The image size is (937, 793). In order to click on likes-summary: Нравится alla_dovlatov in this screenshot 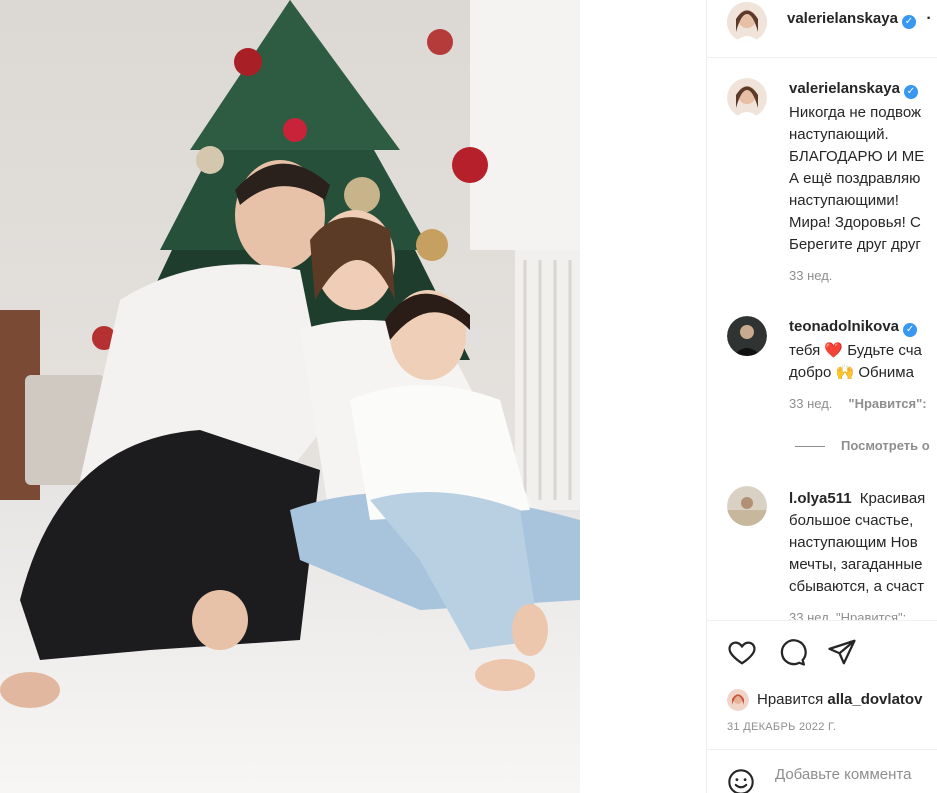, I will do `click(824, 700)`.